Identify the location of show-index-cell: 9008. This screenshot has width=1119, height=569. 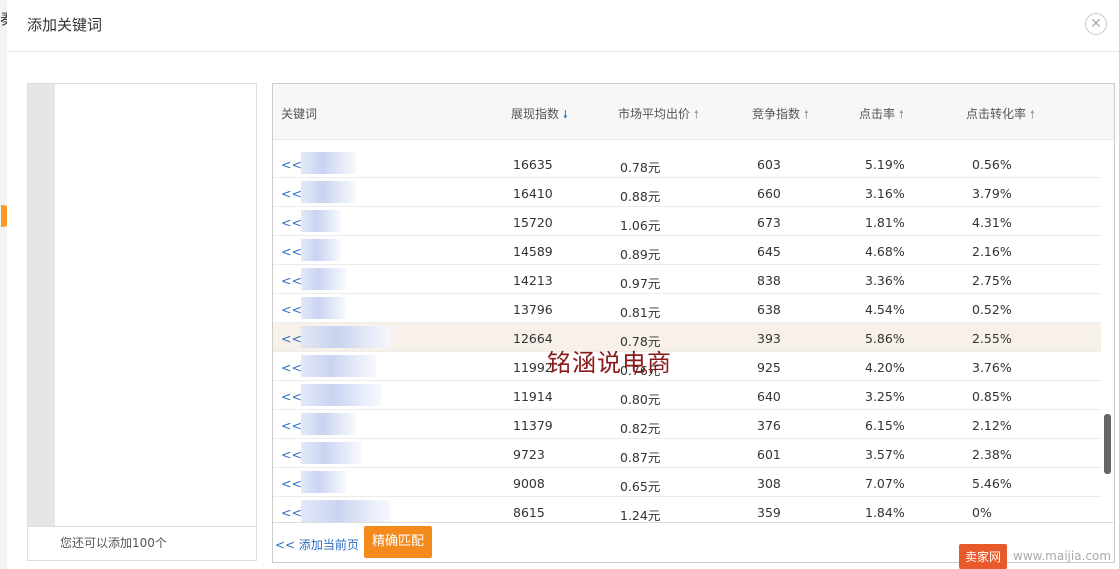
(529, 483).